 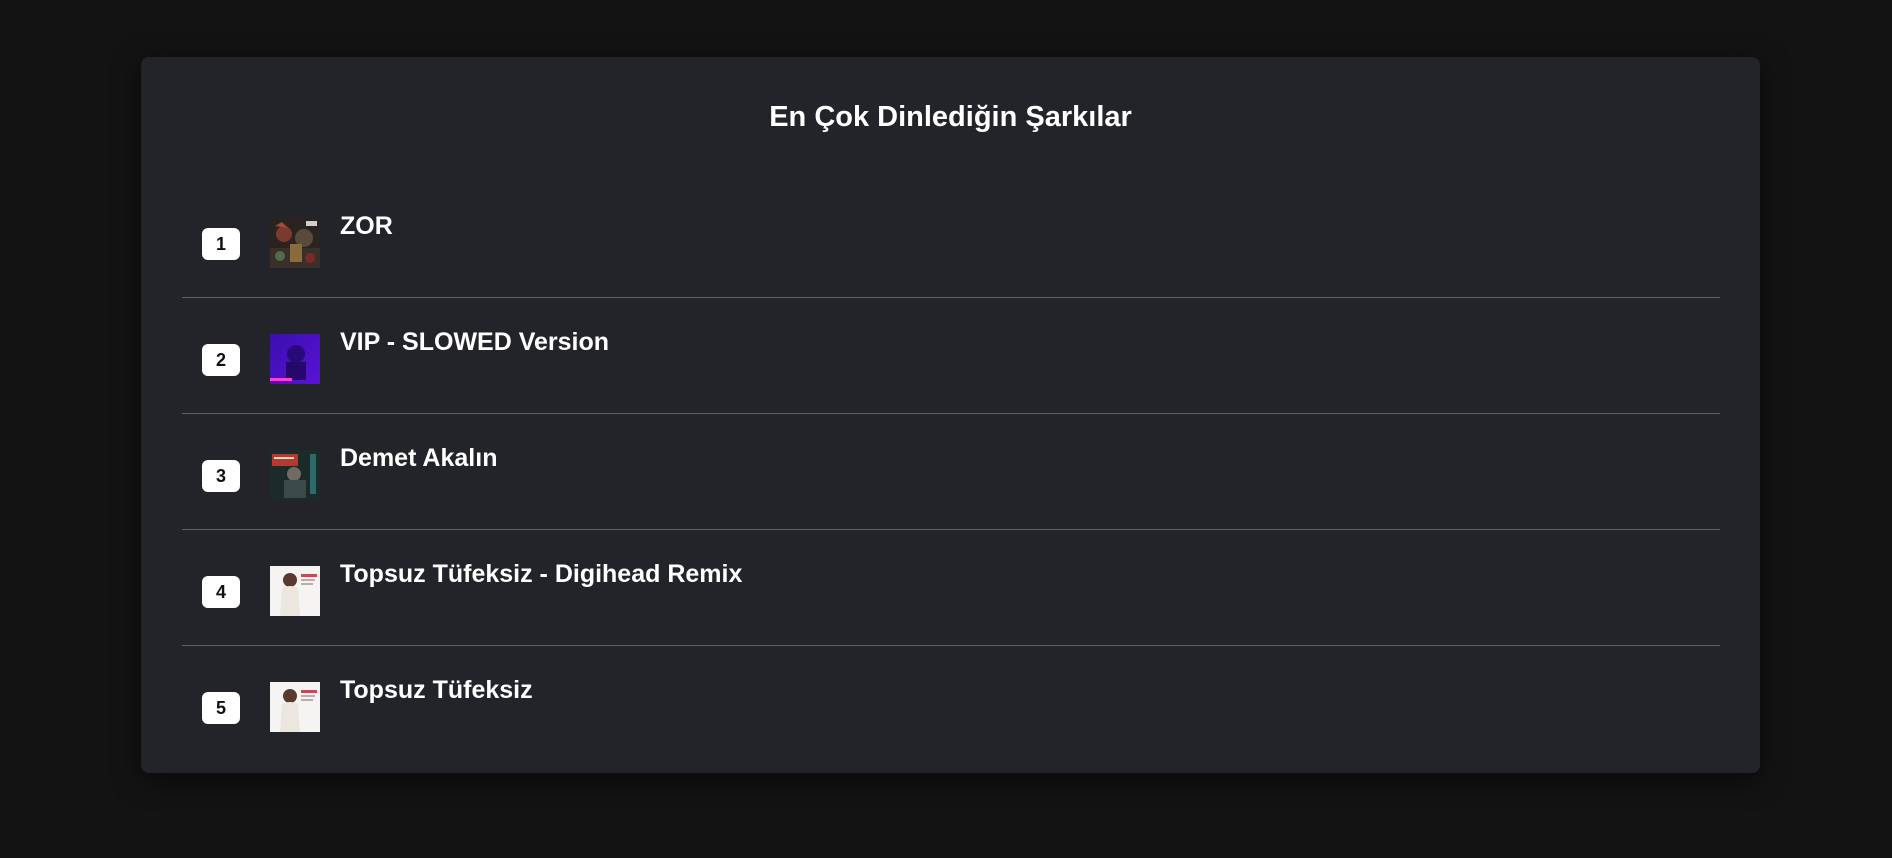 What do you see at coordinates (951, 356) in the screenshot?
I see `list-item: 2 VIP - SLOWED Version` at bounding box center [951, 356].